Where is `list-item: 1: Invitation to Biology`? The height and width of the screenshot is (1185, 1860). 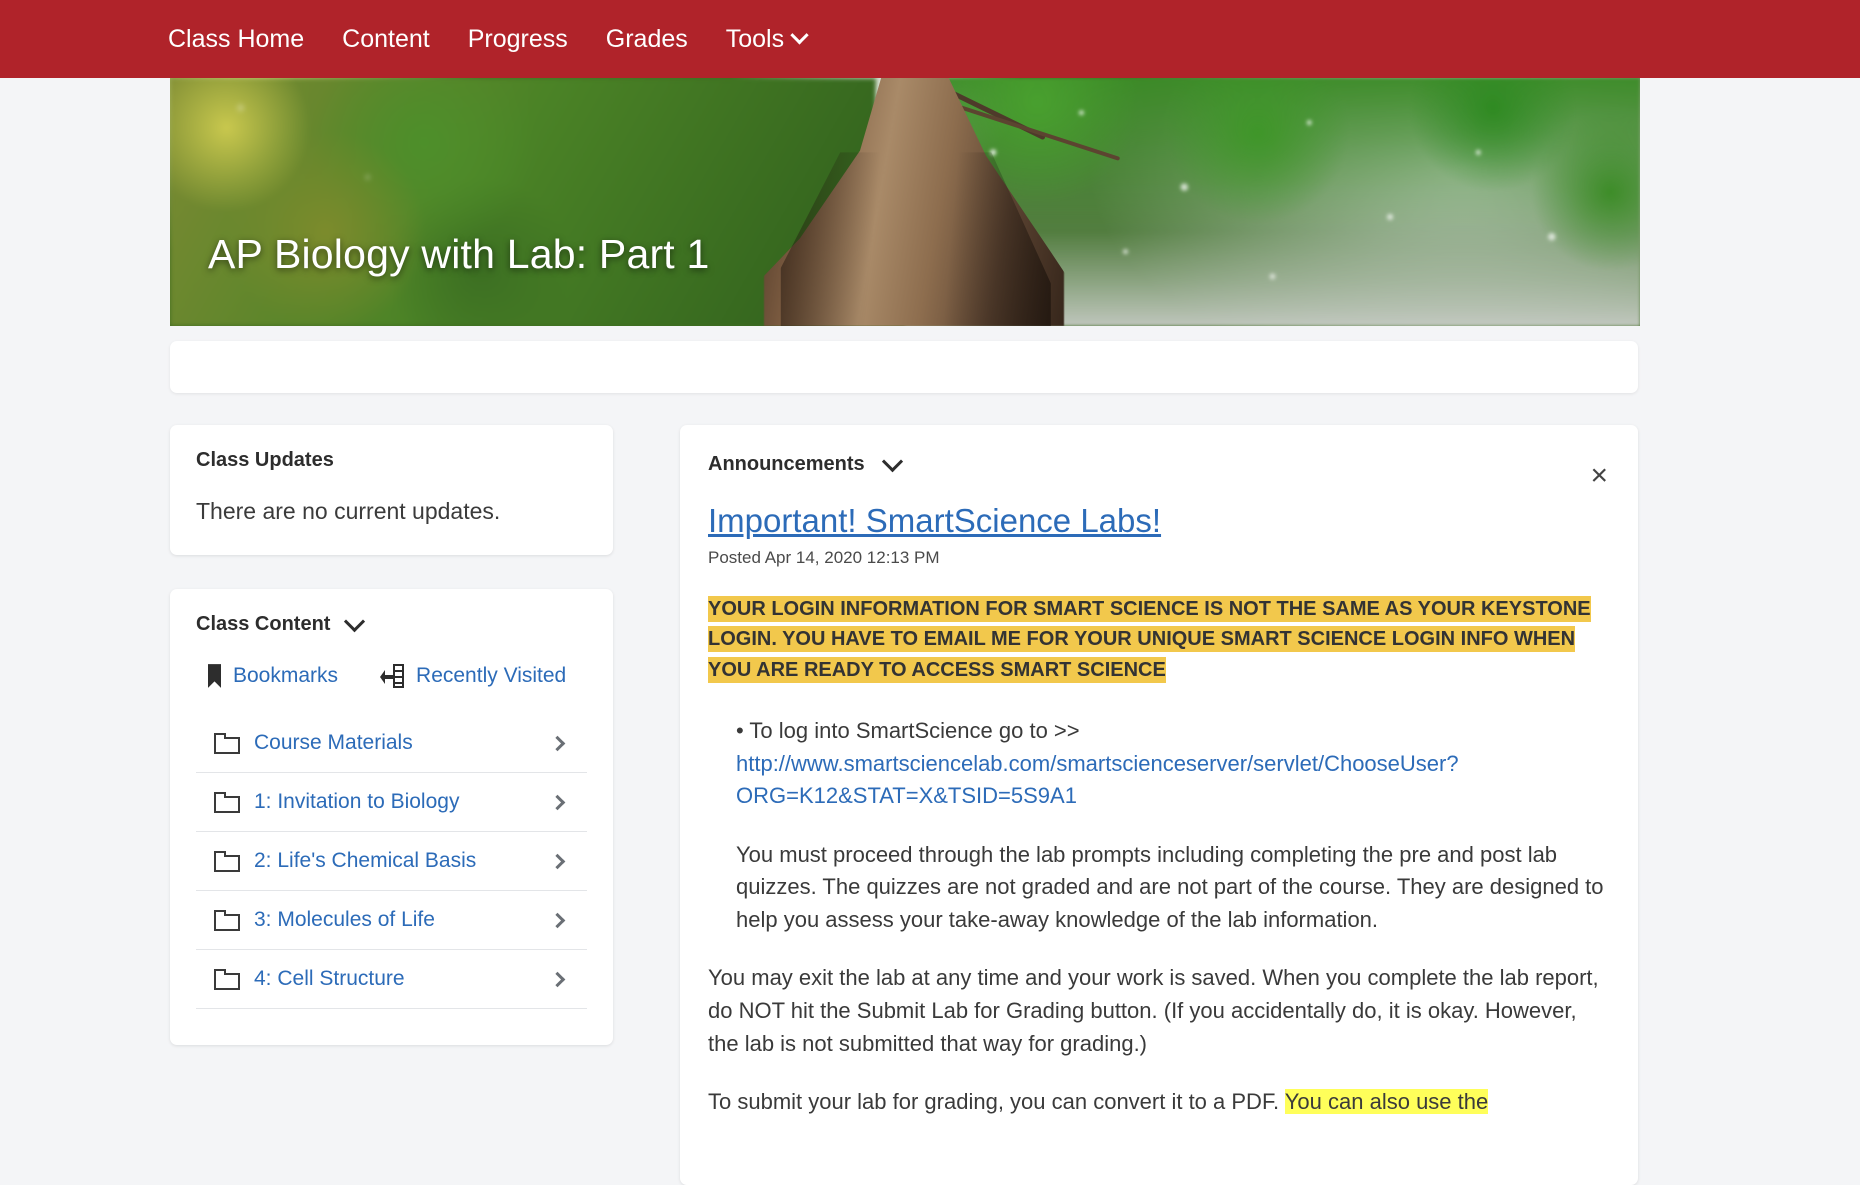
list-item: 1: Invitation to Biology is located at coordinates (391, 801).